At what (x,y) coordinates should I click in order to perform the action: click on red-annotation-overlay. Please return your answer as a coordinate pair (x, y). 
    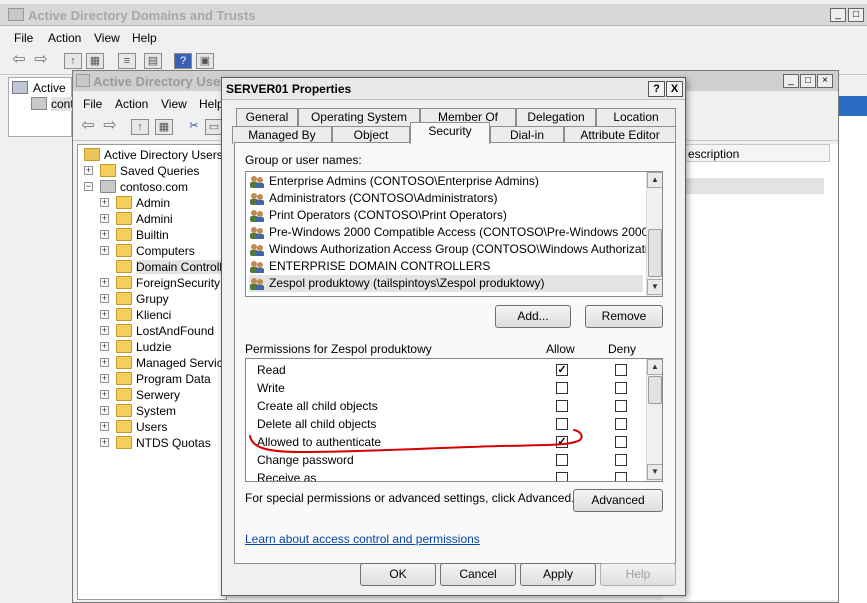
    Looking at the image, I should click on (416, 441).